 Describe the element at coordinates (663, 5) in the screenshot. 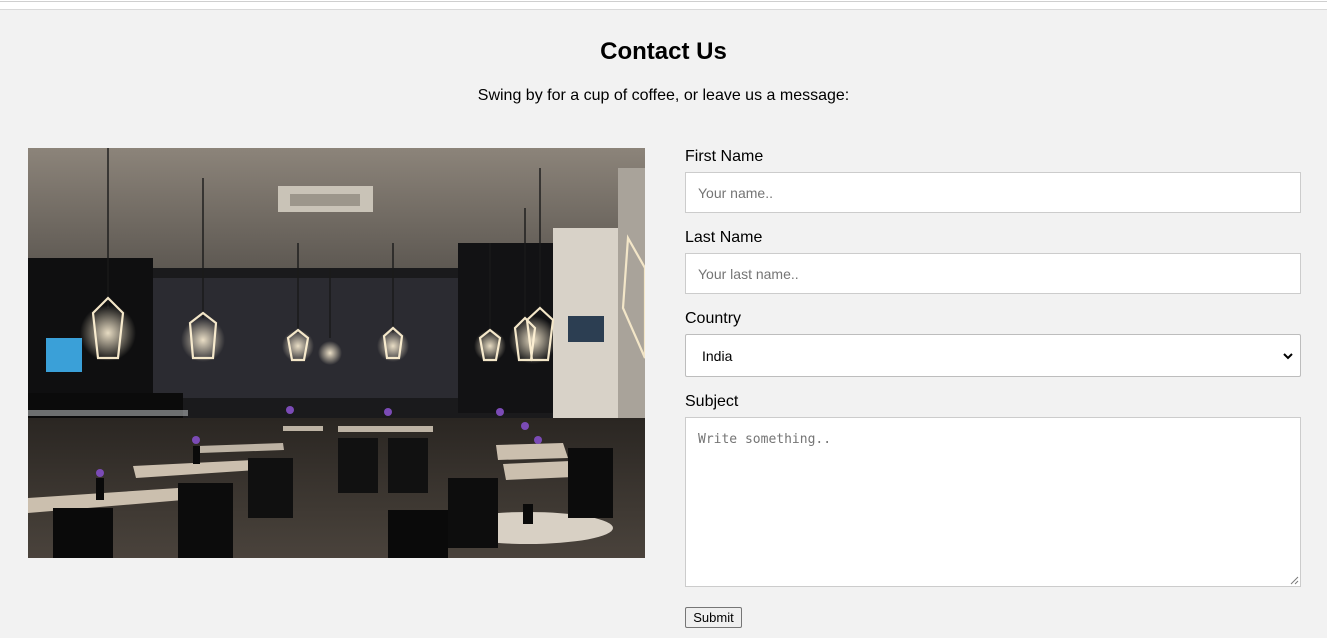

I see `browser-top-border` at that location.